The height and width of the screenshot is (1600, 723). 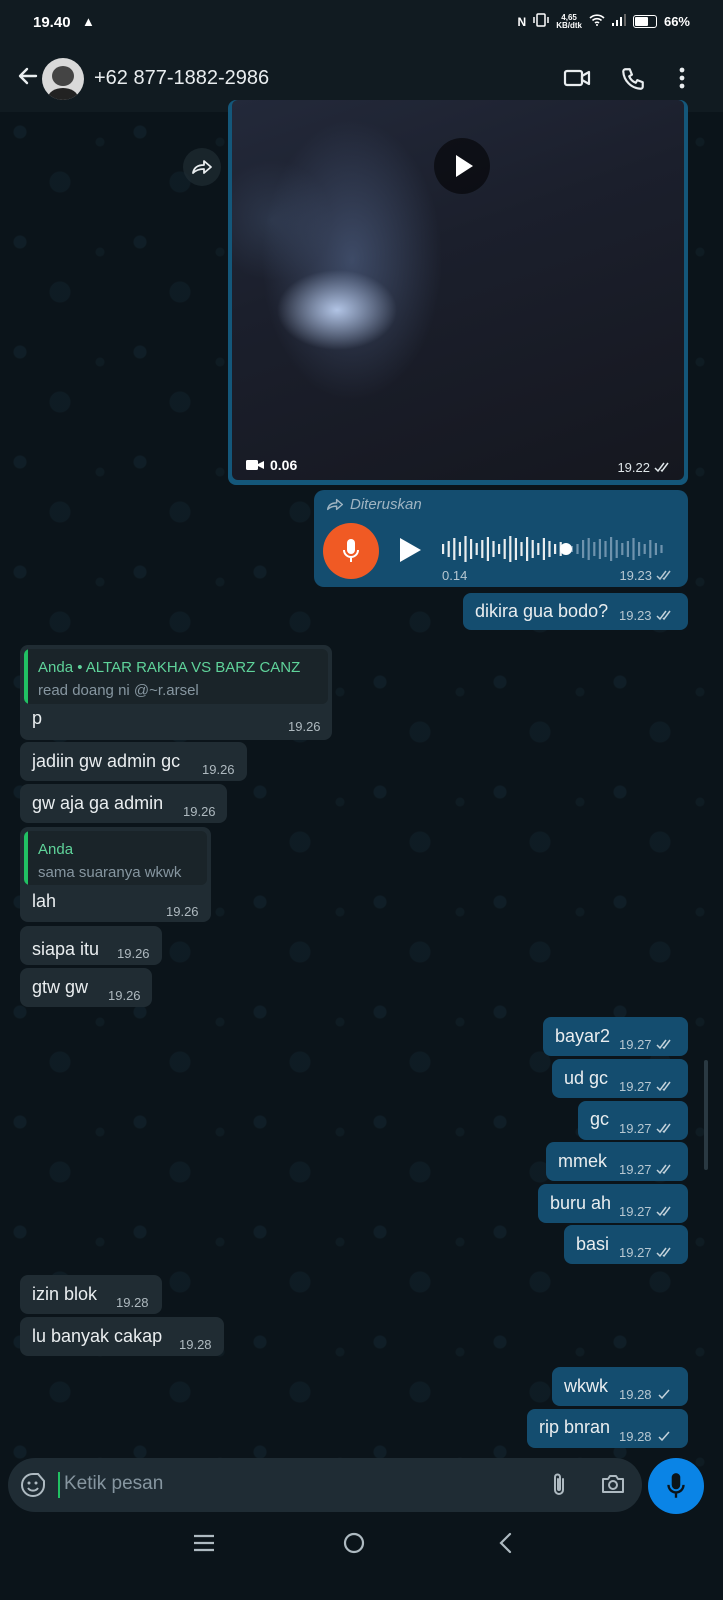 I want to click on message-text: izin blok, so click(x=65, y=1294).